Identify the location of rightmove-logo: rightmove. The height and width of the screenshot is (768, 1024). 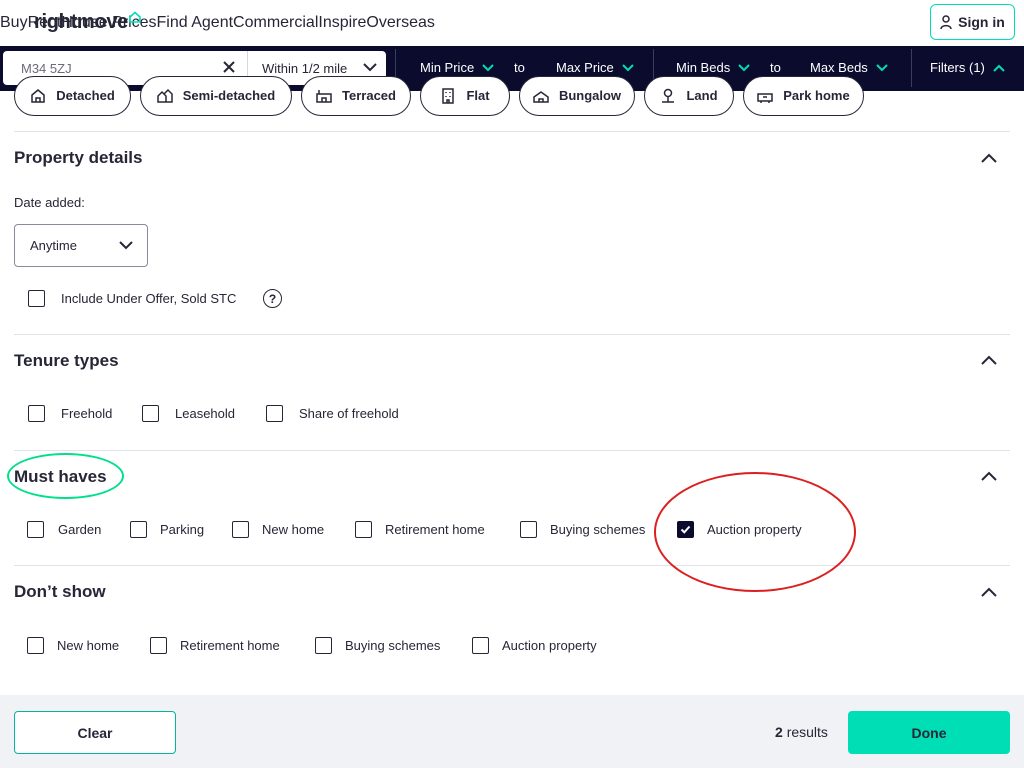
(87, 22).